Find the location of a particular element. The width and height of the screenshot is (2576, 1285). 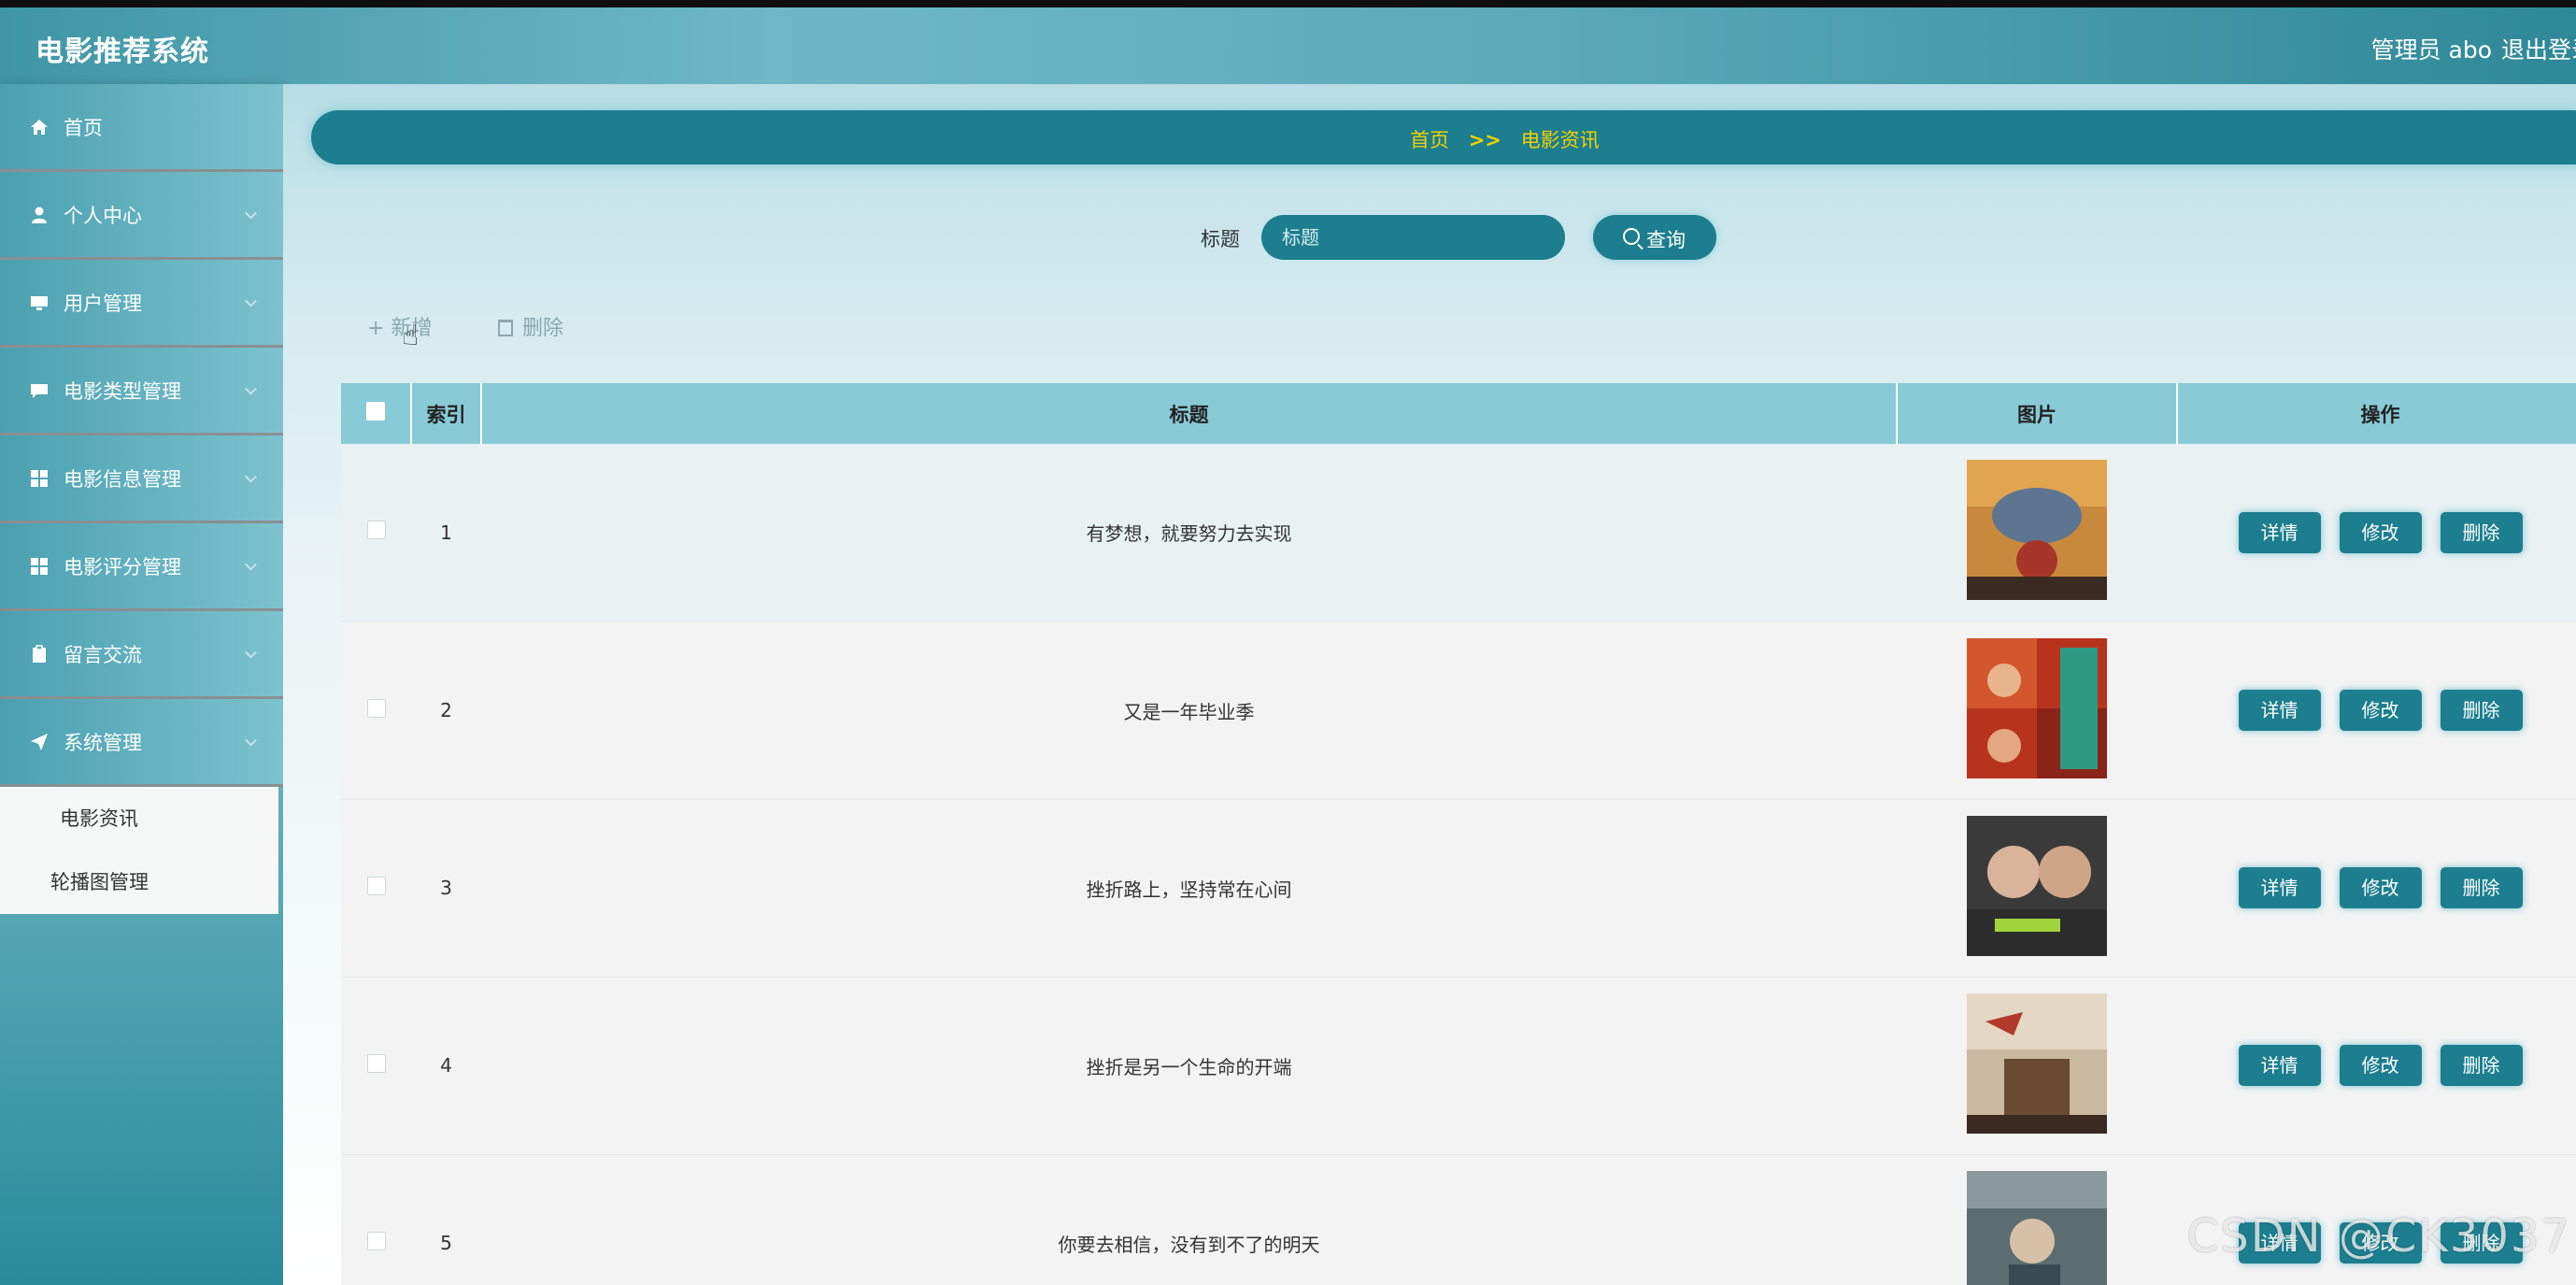

row-index: 2 is located at coordinates (446, 710).